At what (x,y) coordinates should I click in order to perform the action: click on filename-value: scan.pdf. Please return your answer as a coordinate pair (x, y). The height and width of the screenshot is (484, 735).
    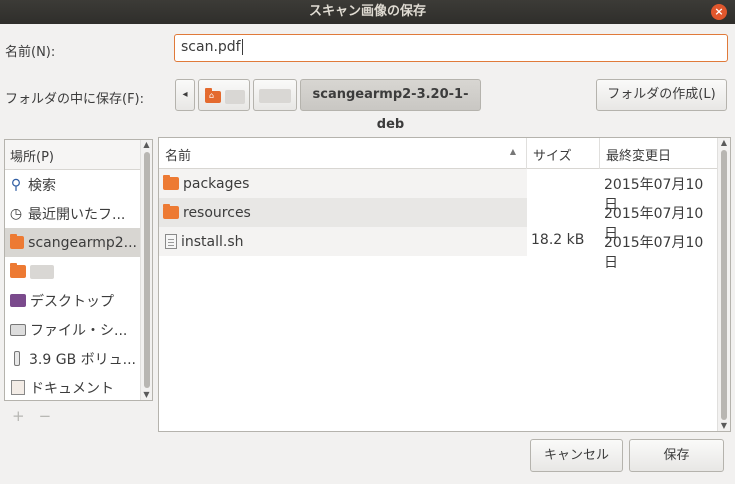
    Looking at the image, I should click on (211, 47).